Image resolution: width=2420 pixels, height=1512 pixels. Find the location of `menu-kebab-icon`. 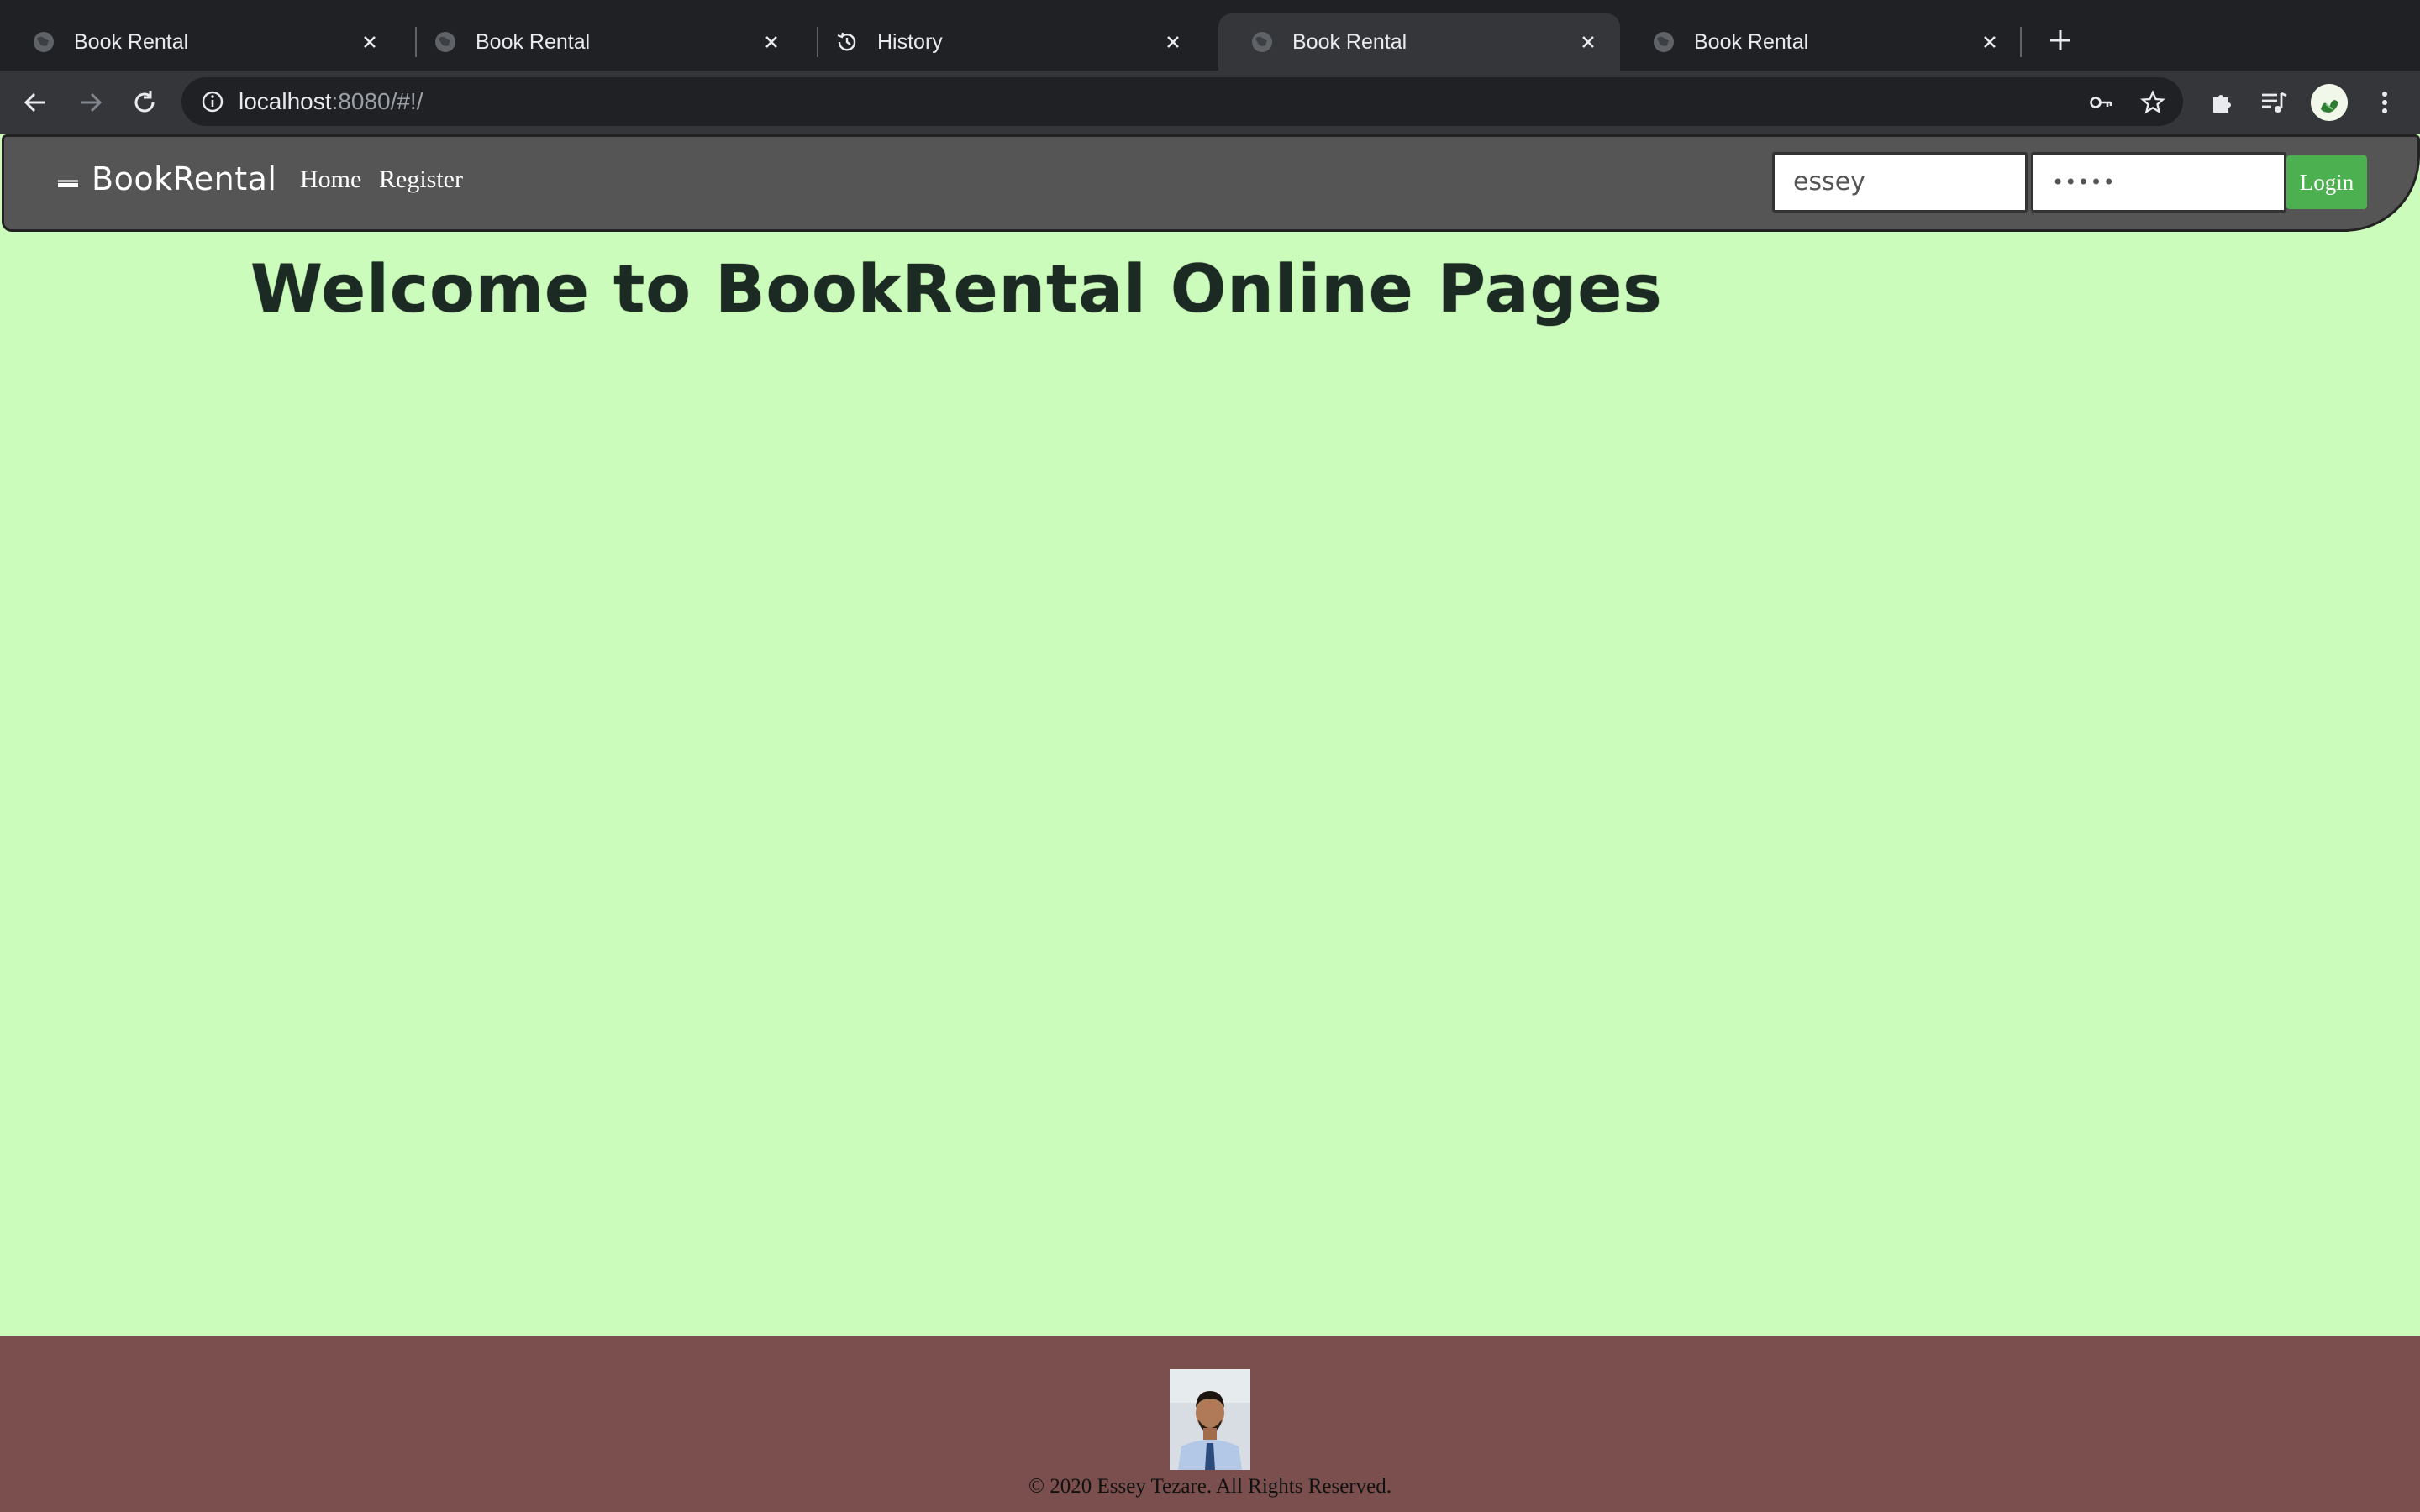

menu-kebab-icon is located at coordinates (2385, 102).